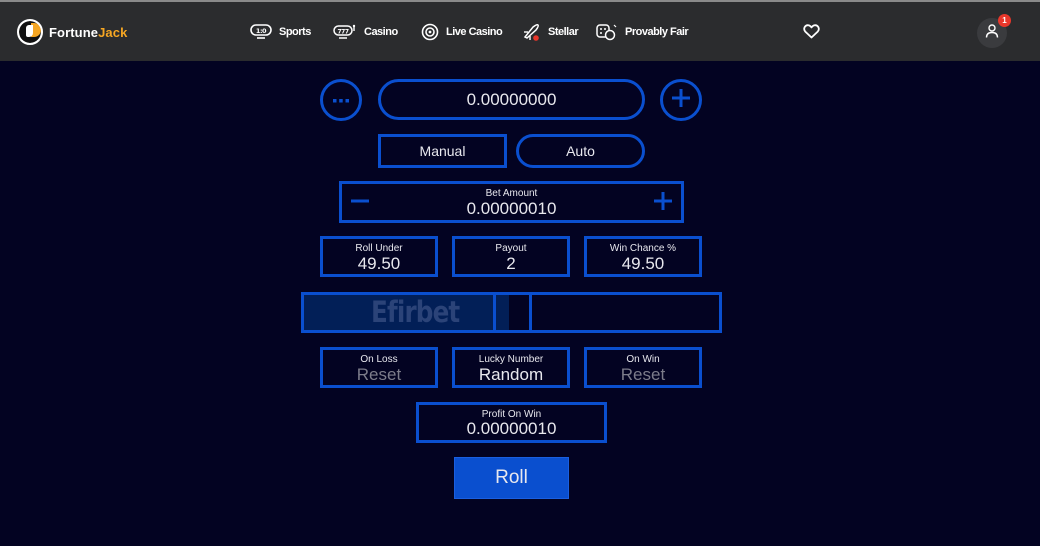 This screenshot has height=546, width=1040. I want to click on win-chance-field: Win Chance % 49.50, so click(643, 256).